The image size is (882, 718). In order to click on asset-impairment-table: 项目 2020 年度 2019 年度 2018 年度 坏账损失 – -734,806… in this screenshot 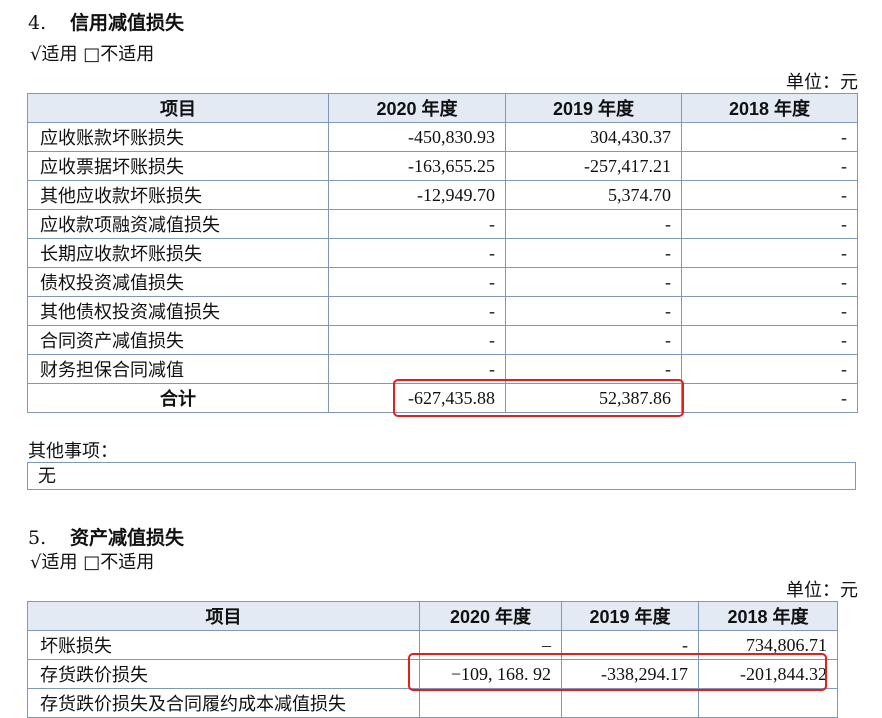, I will do `click(432, 659)`.